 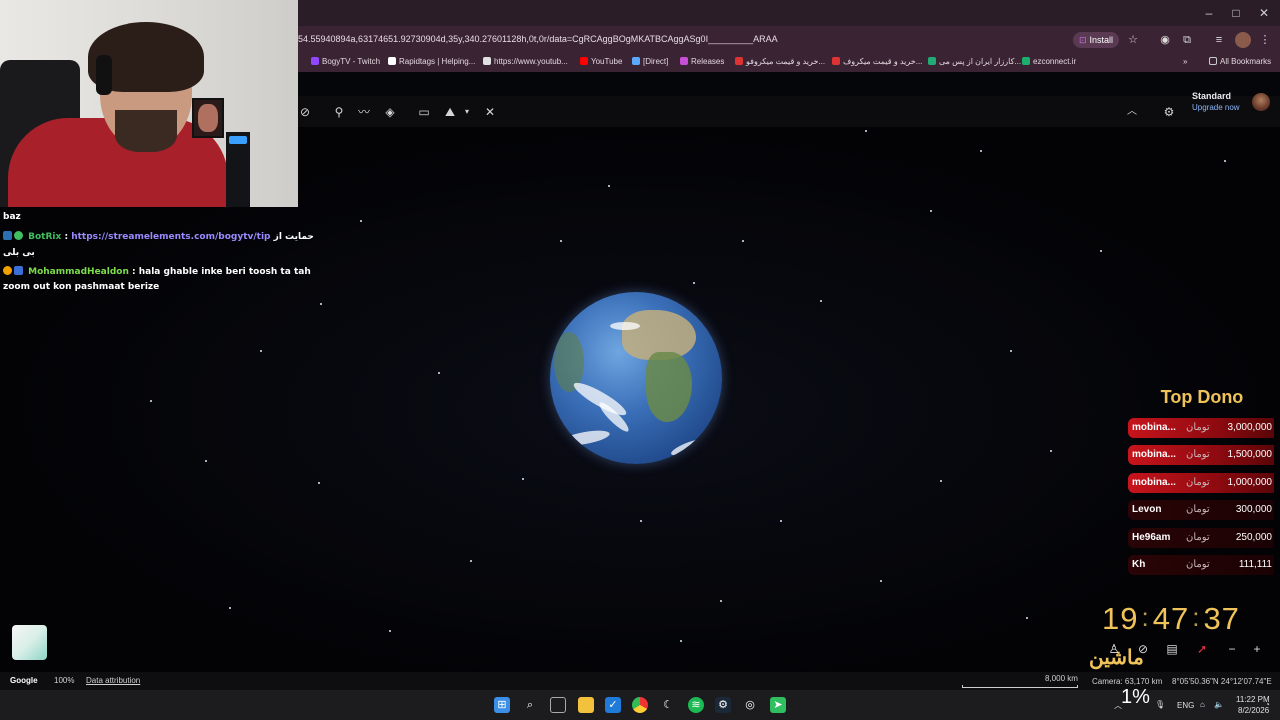 I want to click on minimize-icon: –, so click(x=1209, y=13).